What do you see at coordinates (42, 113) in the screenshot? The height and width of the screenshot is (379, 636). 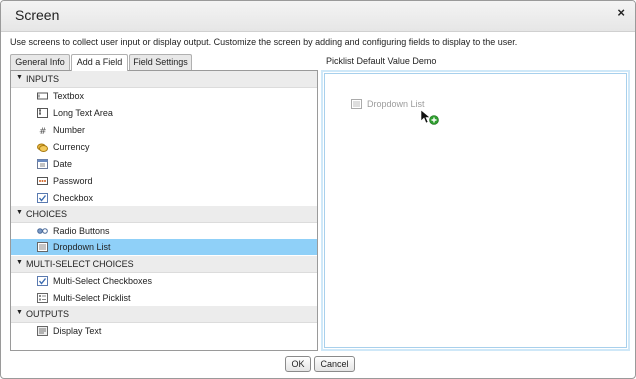 I see `long-text-area-icon` at bounding box center [42, 113].